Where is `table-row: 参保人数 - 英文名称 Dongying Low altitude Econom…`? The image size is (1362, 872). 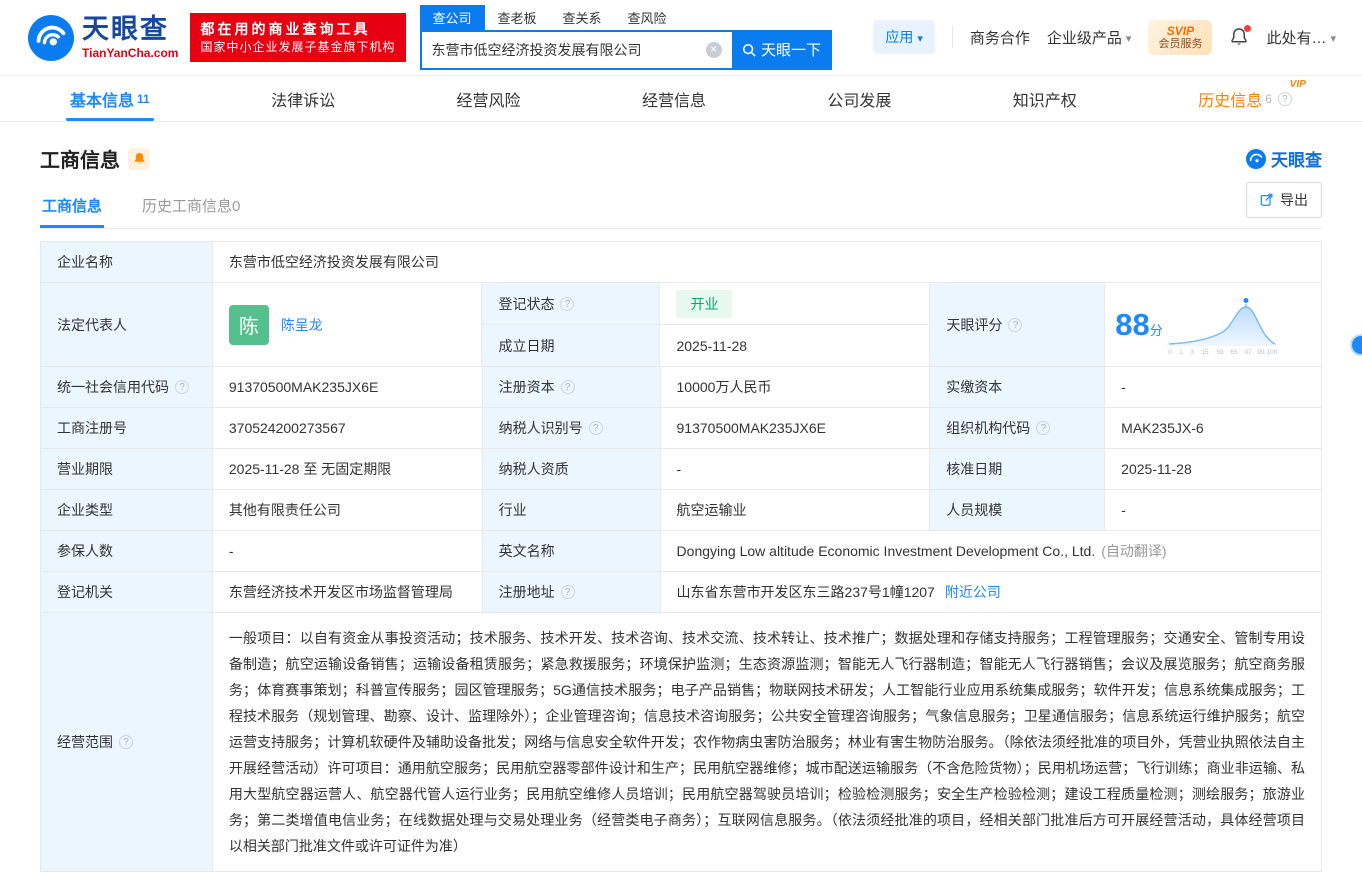 table-row: 参保人数 - 英文名称 Dongying Low altitude Econom… is located at coordinates (681, 551).